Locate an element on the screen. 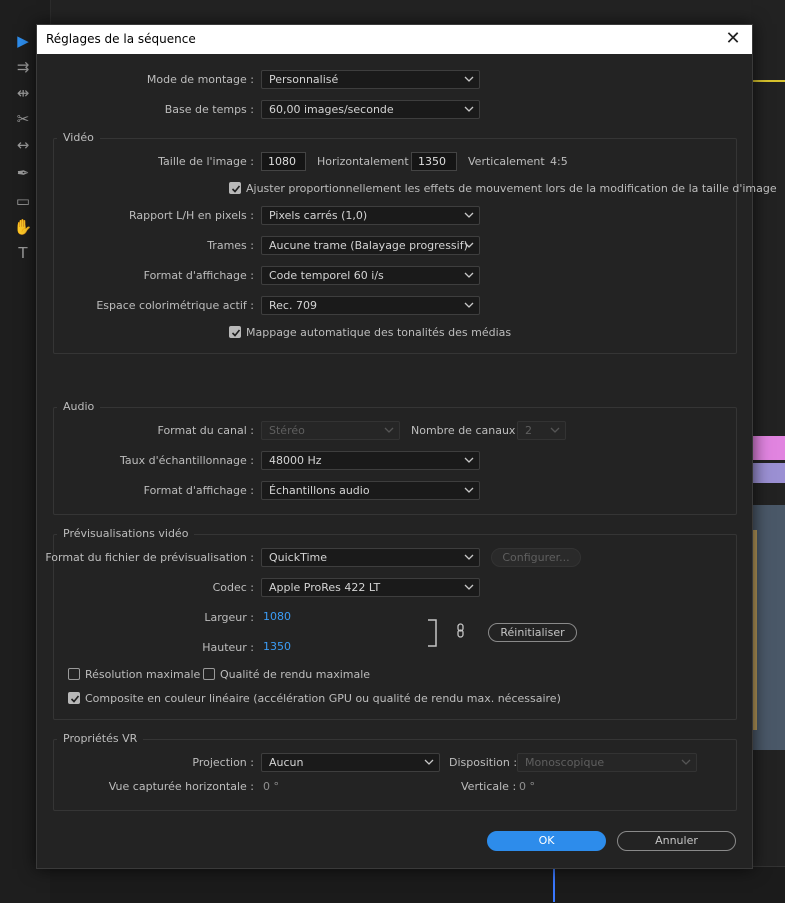 This screenshot has height=903, width=785. fields-value: Aucune trame (Balayage progressif) is located at coordinates (368, 245).